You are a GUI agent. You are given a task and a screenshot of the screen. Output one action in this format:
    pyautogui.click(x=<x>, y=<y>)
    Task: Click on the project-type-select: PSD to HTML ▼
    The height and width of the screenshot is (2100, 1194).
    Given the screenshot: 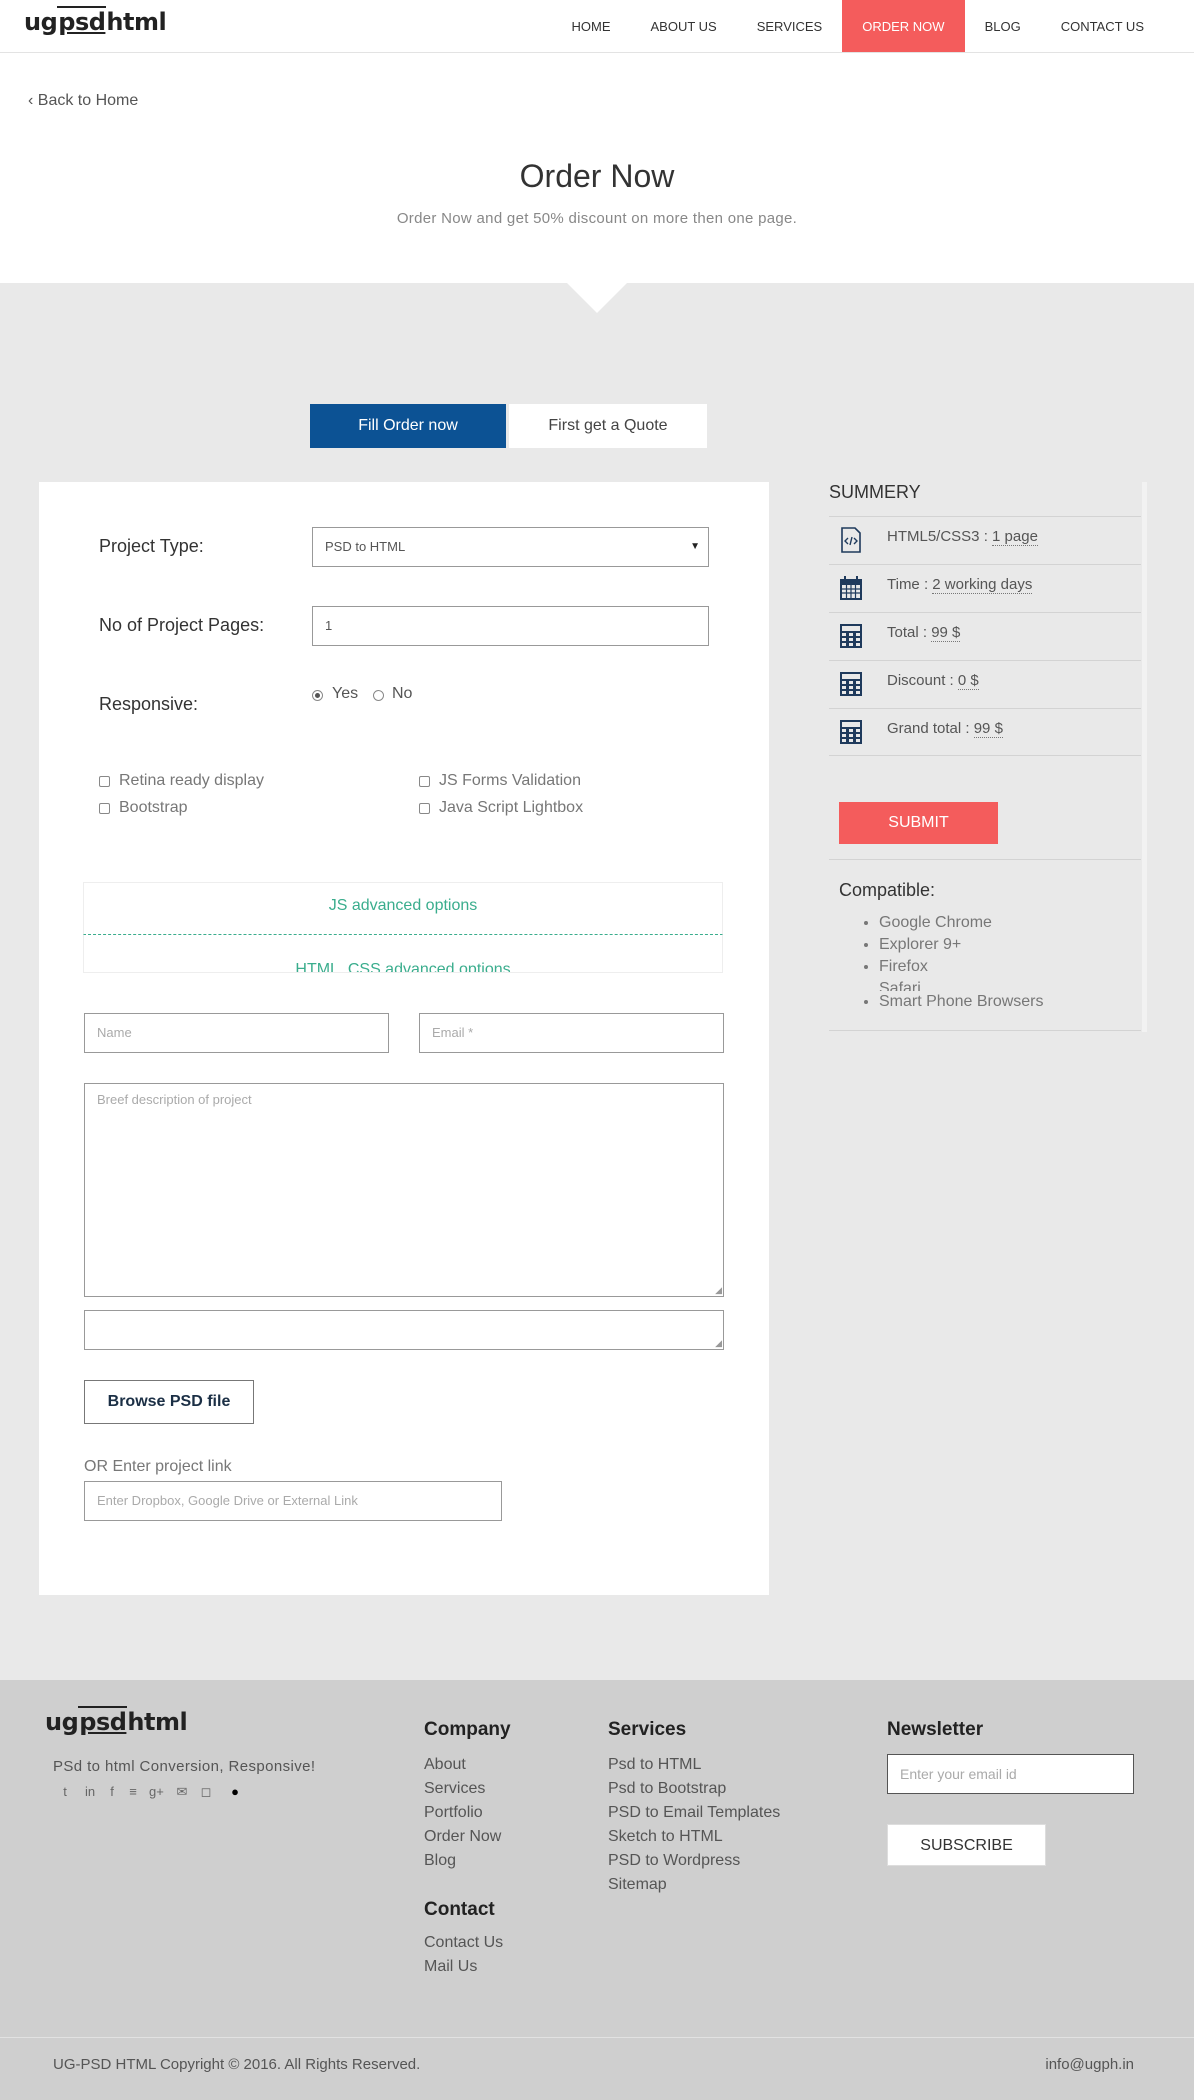 What is the action you would take?
    pyautogui.click(x=510, y=547)
    